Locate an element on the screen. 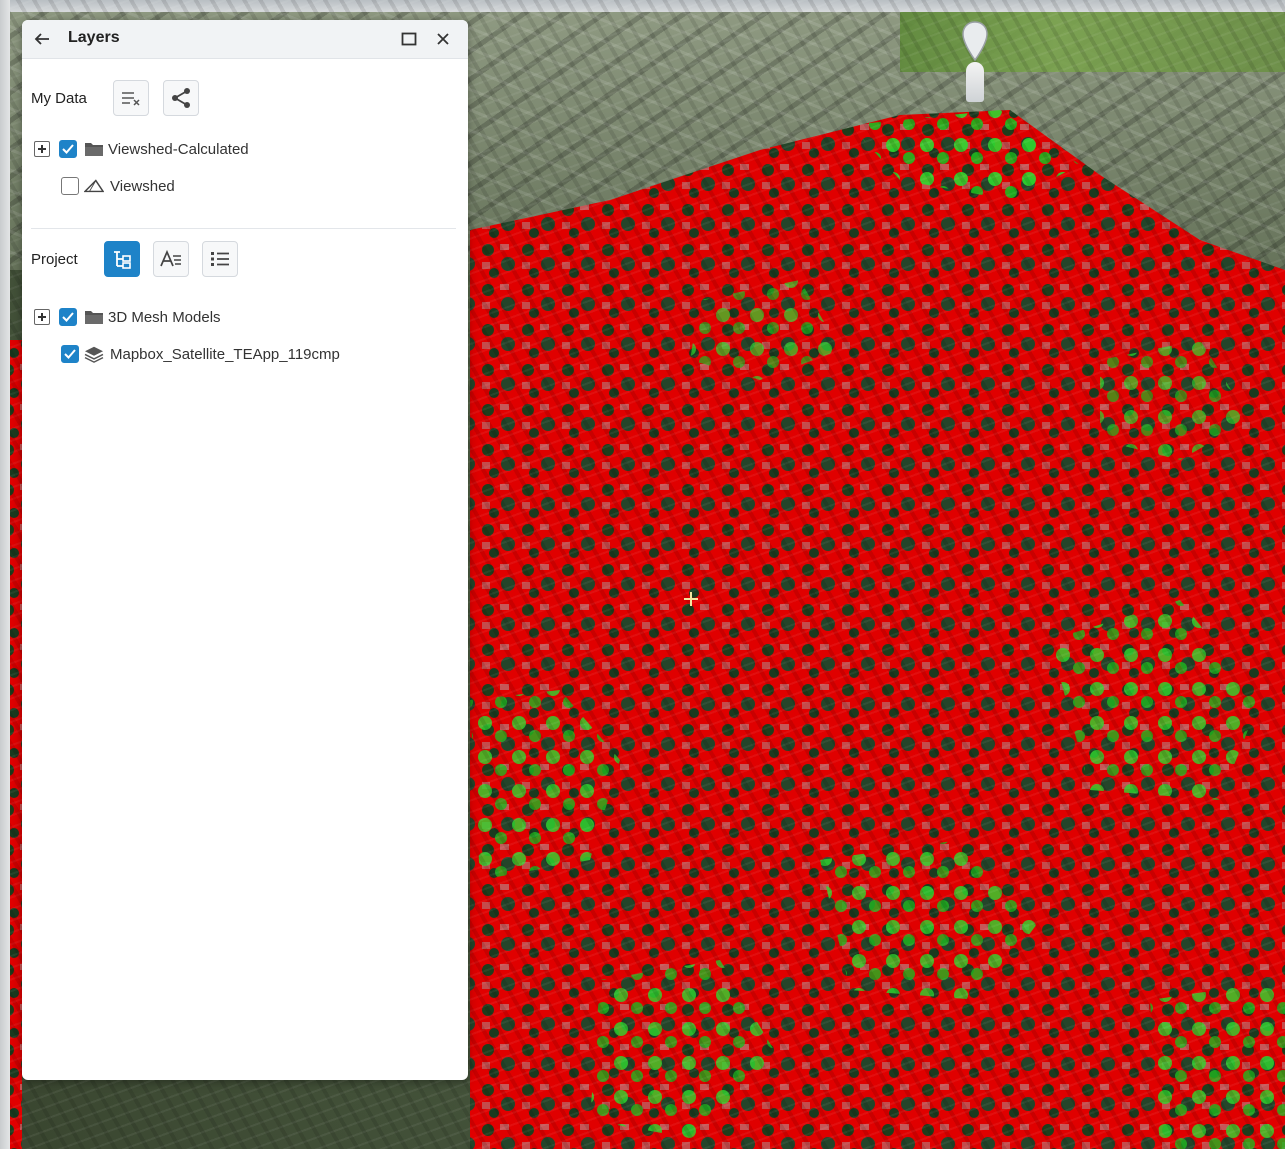  close-icon is located at coordinates (443, 39).